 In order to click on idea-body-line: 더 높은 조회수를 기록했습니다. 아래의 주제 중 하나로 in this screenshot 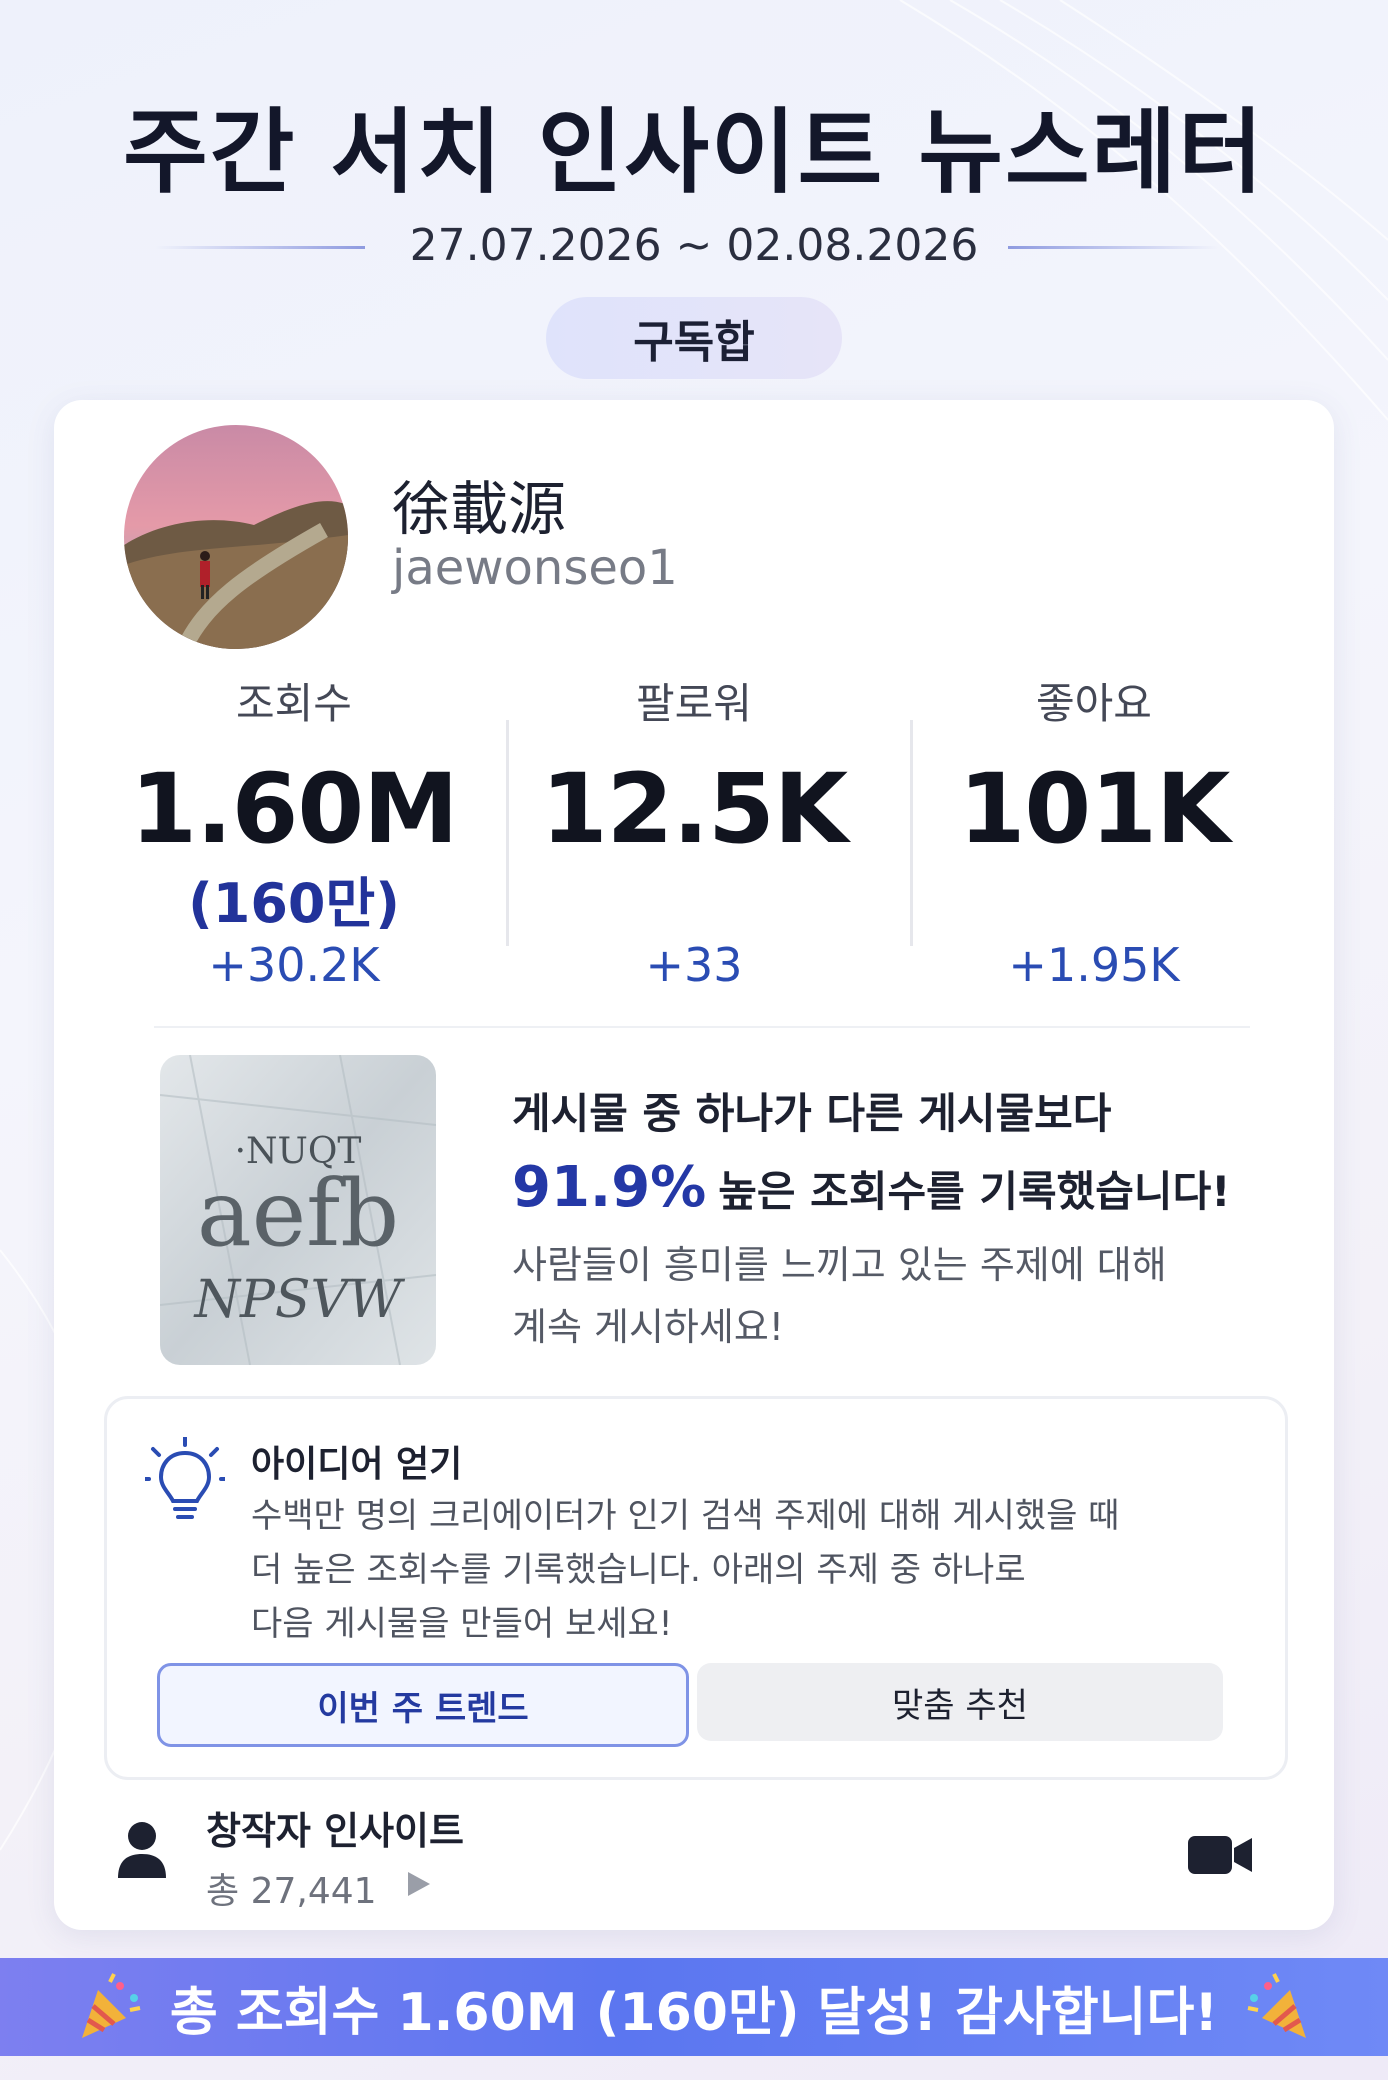, I will do `click(638, 1570)`.